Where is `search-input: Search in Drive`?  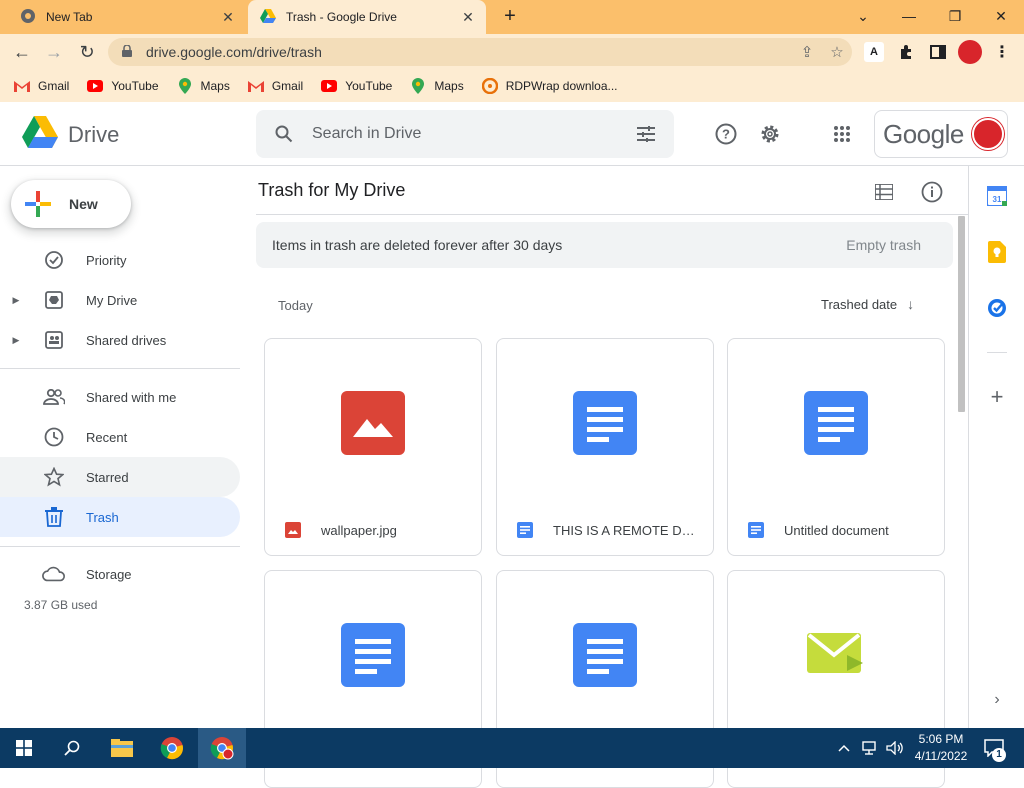 search-input: Search in Drive is located at coordinates (465, 134).